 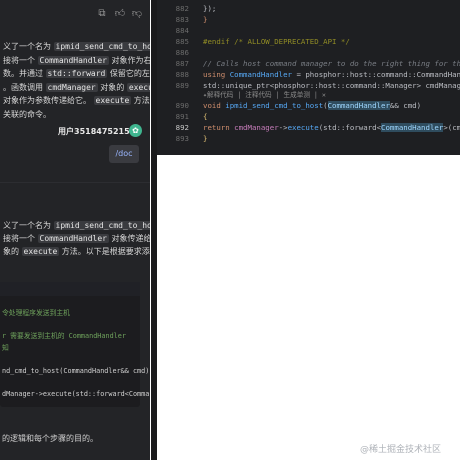 I want to click on code-line: 893 }, so click(x=308, y=138).